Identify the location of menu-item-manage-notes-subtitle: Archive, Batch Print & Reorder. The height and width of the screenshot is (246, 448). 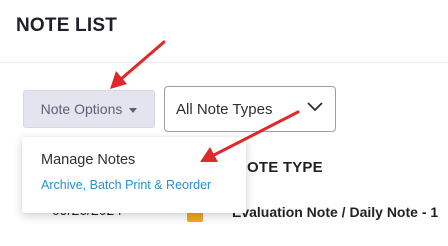
(126, 185).